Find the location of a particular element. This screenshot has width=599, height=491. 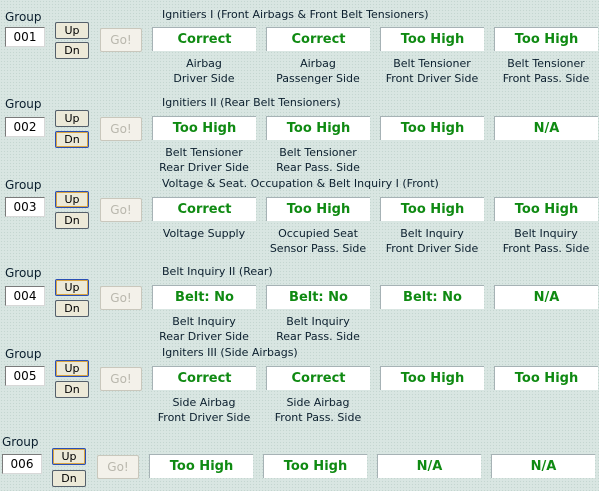

field-caption: Belt Inquiry Rear Pass. Side is located at coordinates (318, 329).